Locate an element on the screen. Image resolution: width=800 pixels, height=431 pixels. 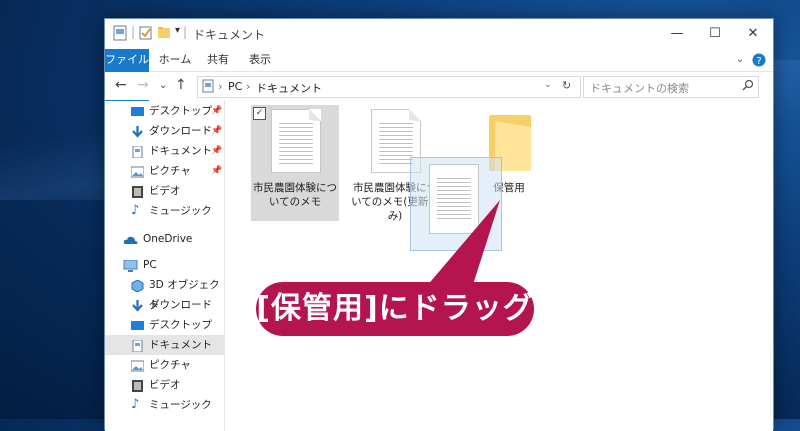
instruction-callout: [保管用]にドラッグ is located at coordinates (395, 309).